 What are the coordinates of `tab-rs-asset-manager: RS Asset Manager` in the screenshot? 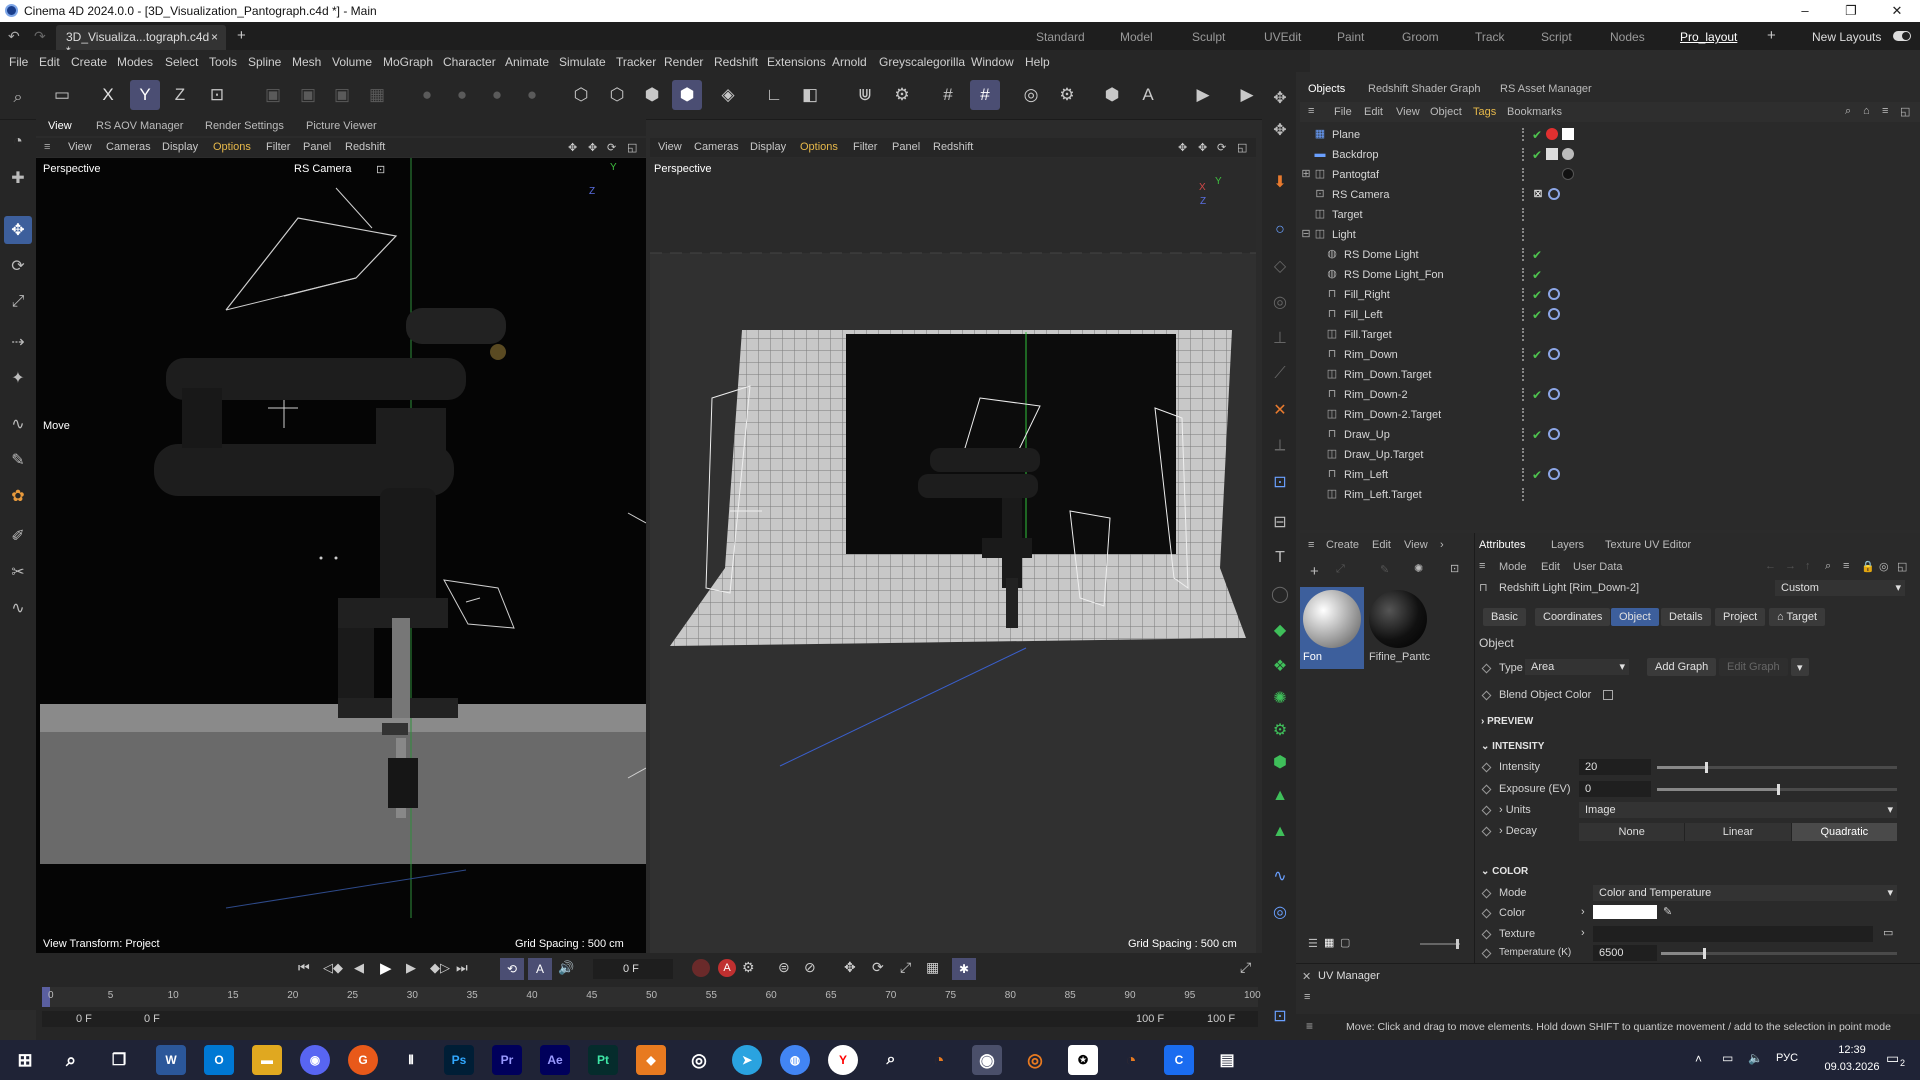 It's located at (1546, 89).